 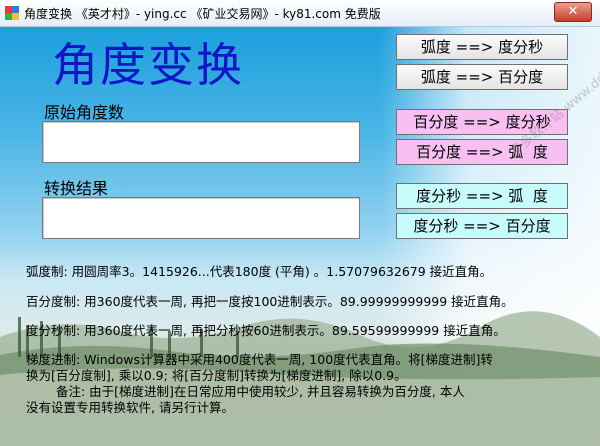 I want to click on percent-degree-to-radian-button: 百分度 ==> 弧 度, so click(x=482, y=152).